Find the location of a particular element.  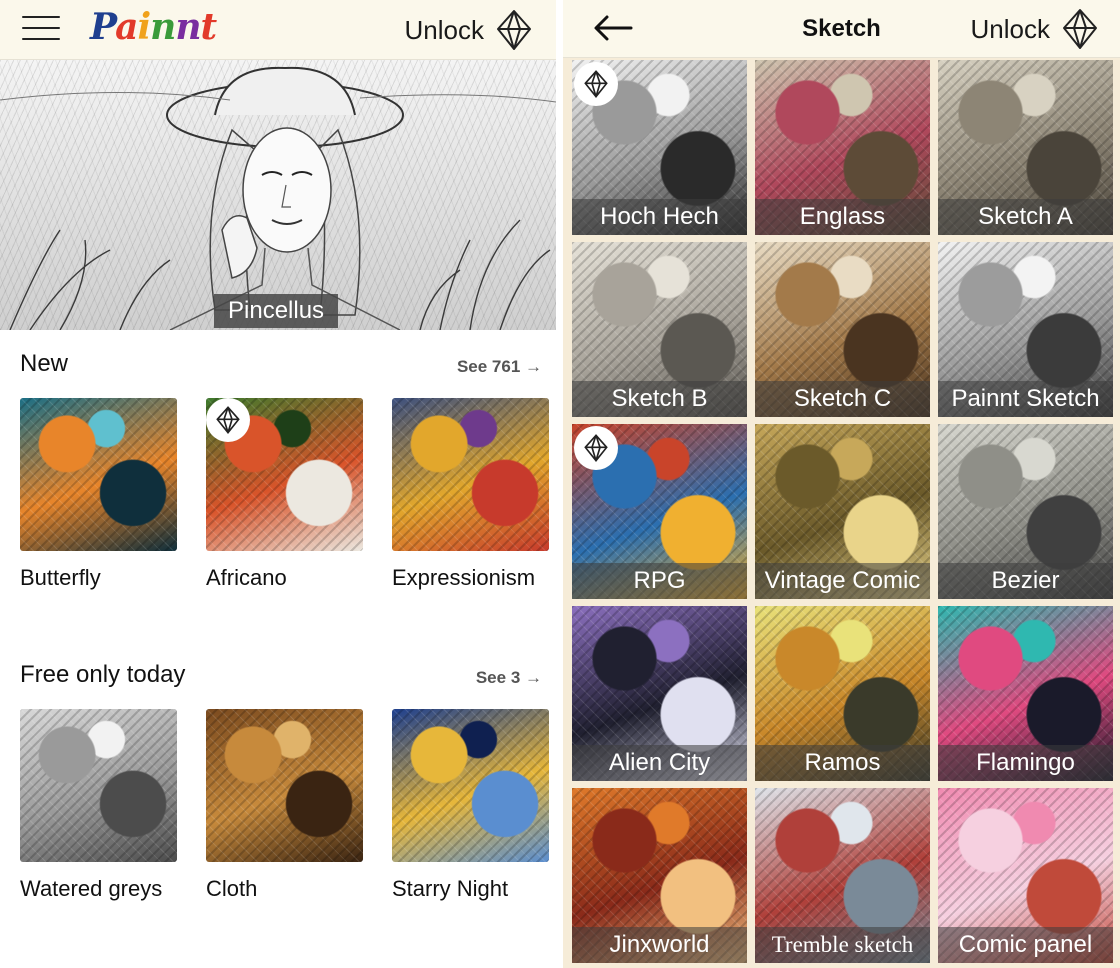

style-tile-ramos: Ramos is located at coordinates (842, 693).